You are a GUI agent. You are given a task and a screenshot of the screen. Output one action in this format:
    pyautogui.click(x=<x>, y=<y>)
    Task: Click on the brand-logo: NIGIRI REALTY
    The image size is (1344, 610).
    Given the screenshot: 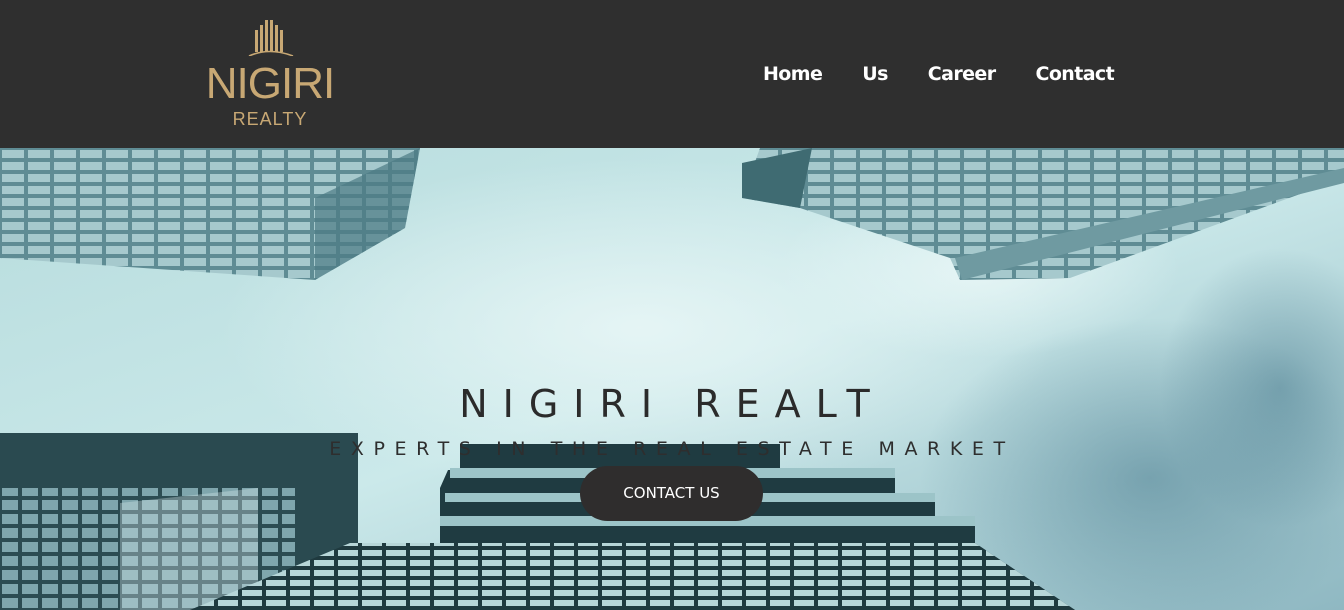 What is the action you would take?
    pyautogui.click(x=271, y=74)
    